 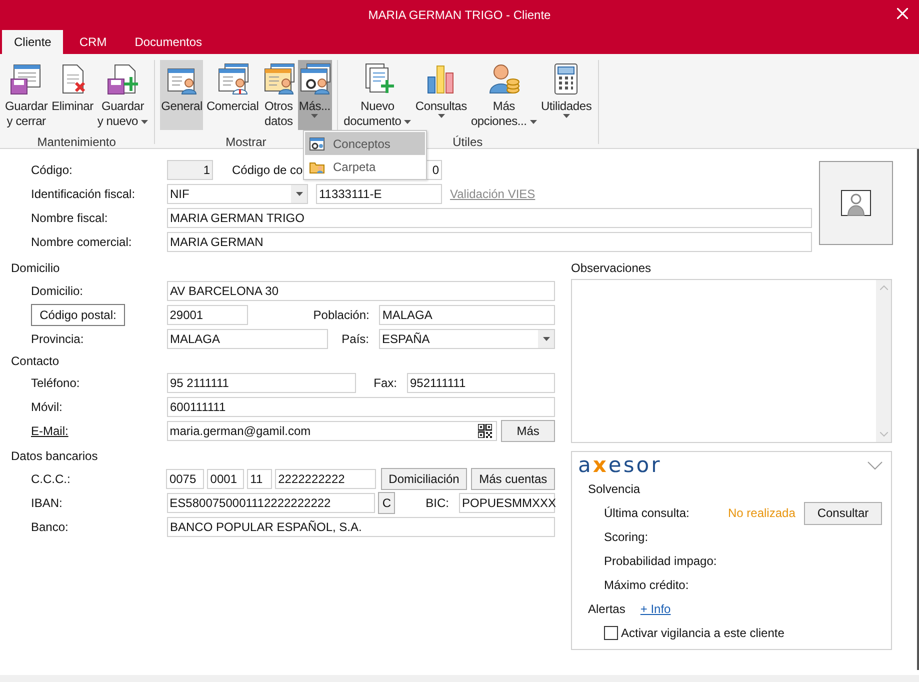 I want to click on field-label: Teléfono:, so click(x=56, y=383).